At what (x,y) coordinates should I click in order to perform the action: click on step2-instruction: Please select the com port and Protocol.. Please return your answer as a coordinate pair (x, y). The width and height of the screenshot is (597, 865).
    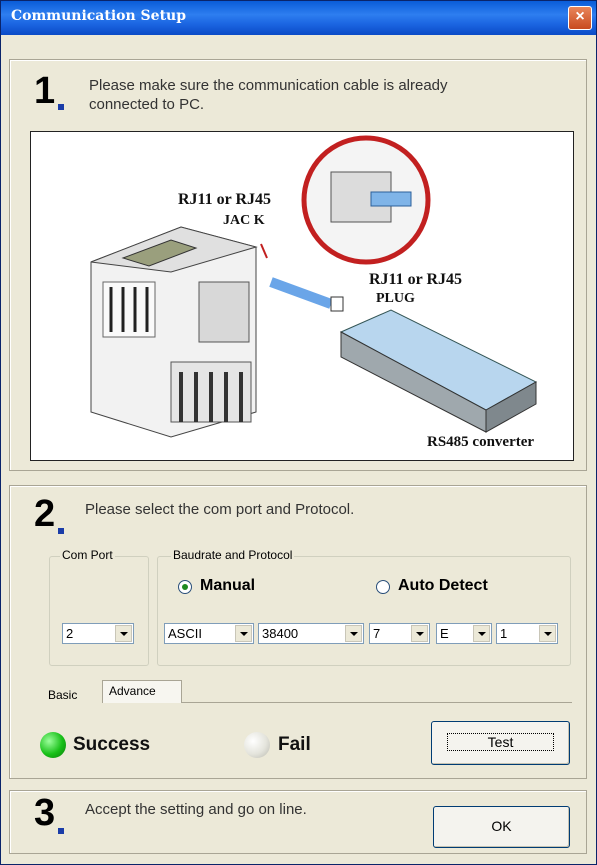
    Looking at the image, I should click on (220, 509).